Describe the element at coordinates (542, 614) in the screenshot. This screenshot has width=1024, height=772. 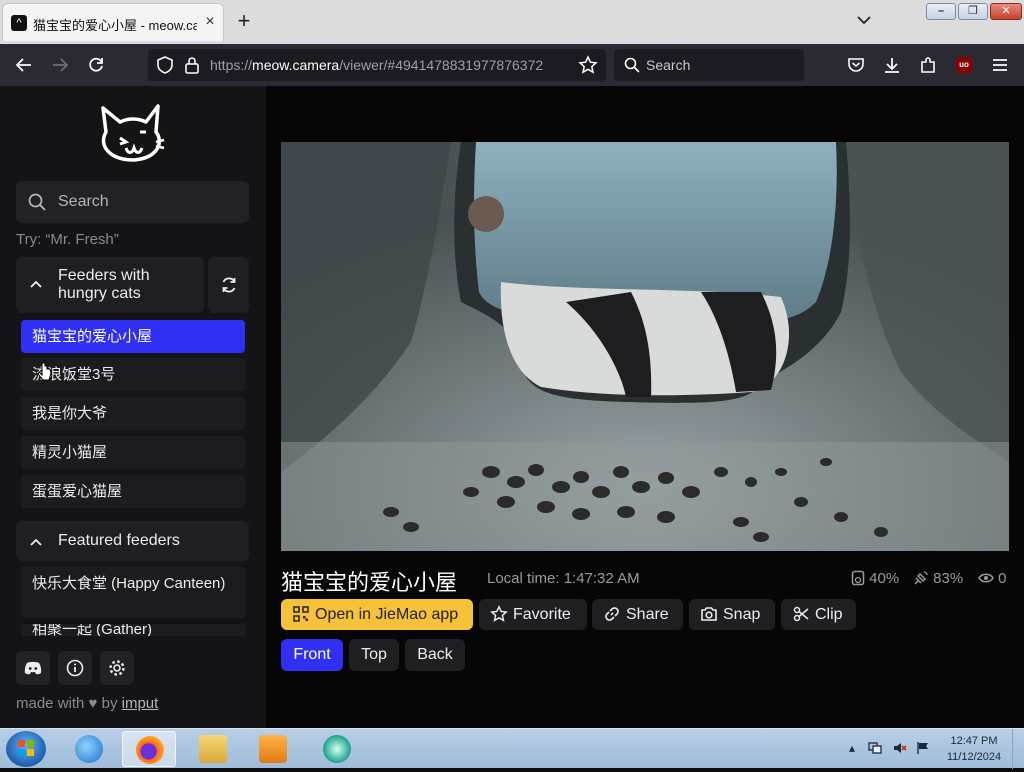
I see `favorite-label: Favorite` at that location.